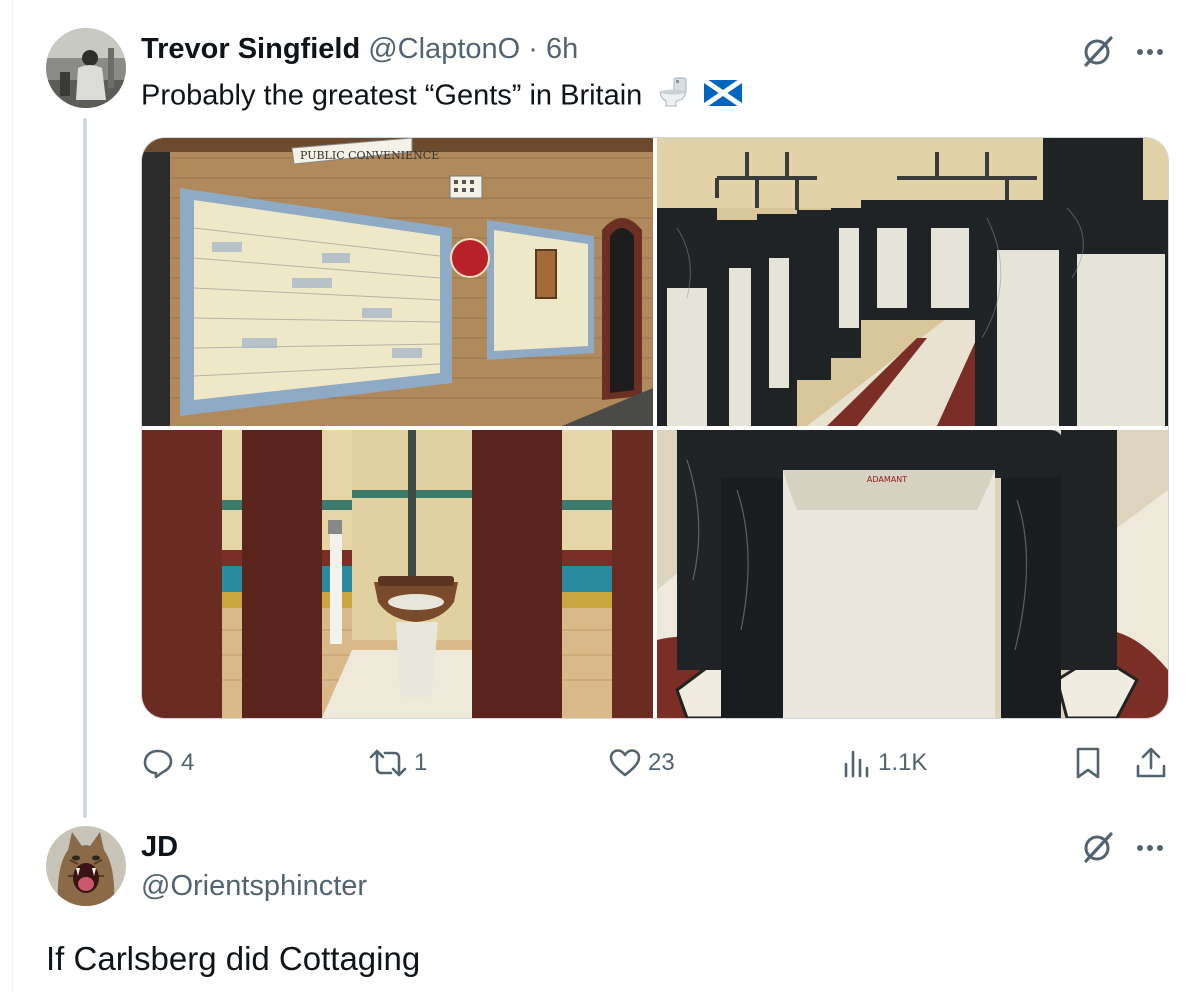  What do you see at coordinates (12, 496) in the screenshot?
I see `timeline-border` at bounding box center [12, 496].